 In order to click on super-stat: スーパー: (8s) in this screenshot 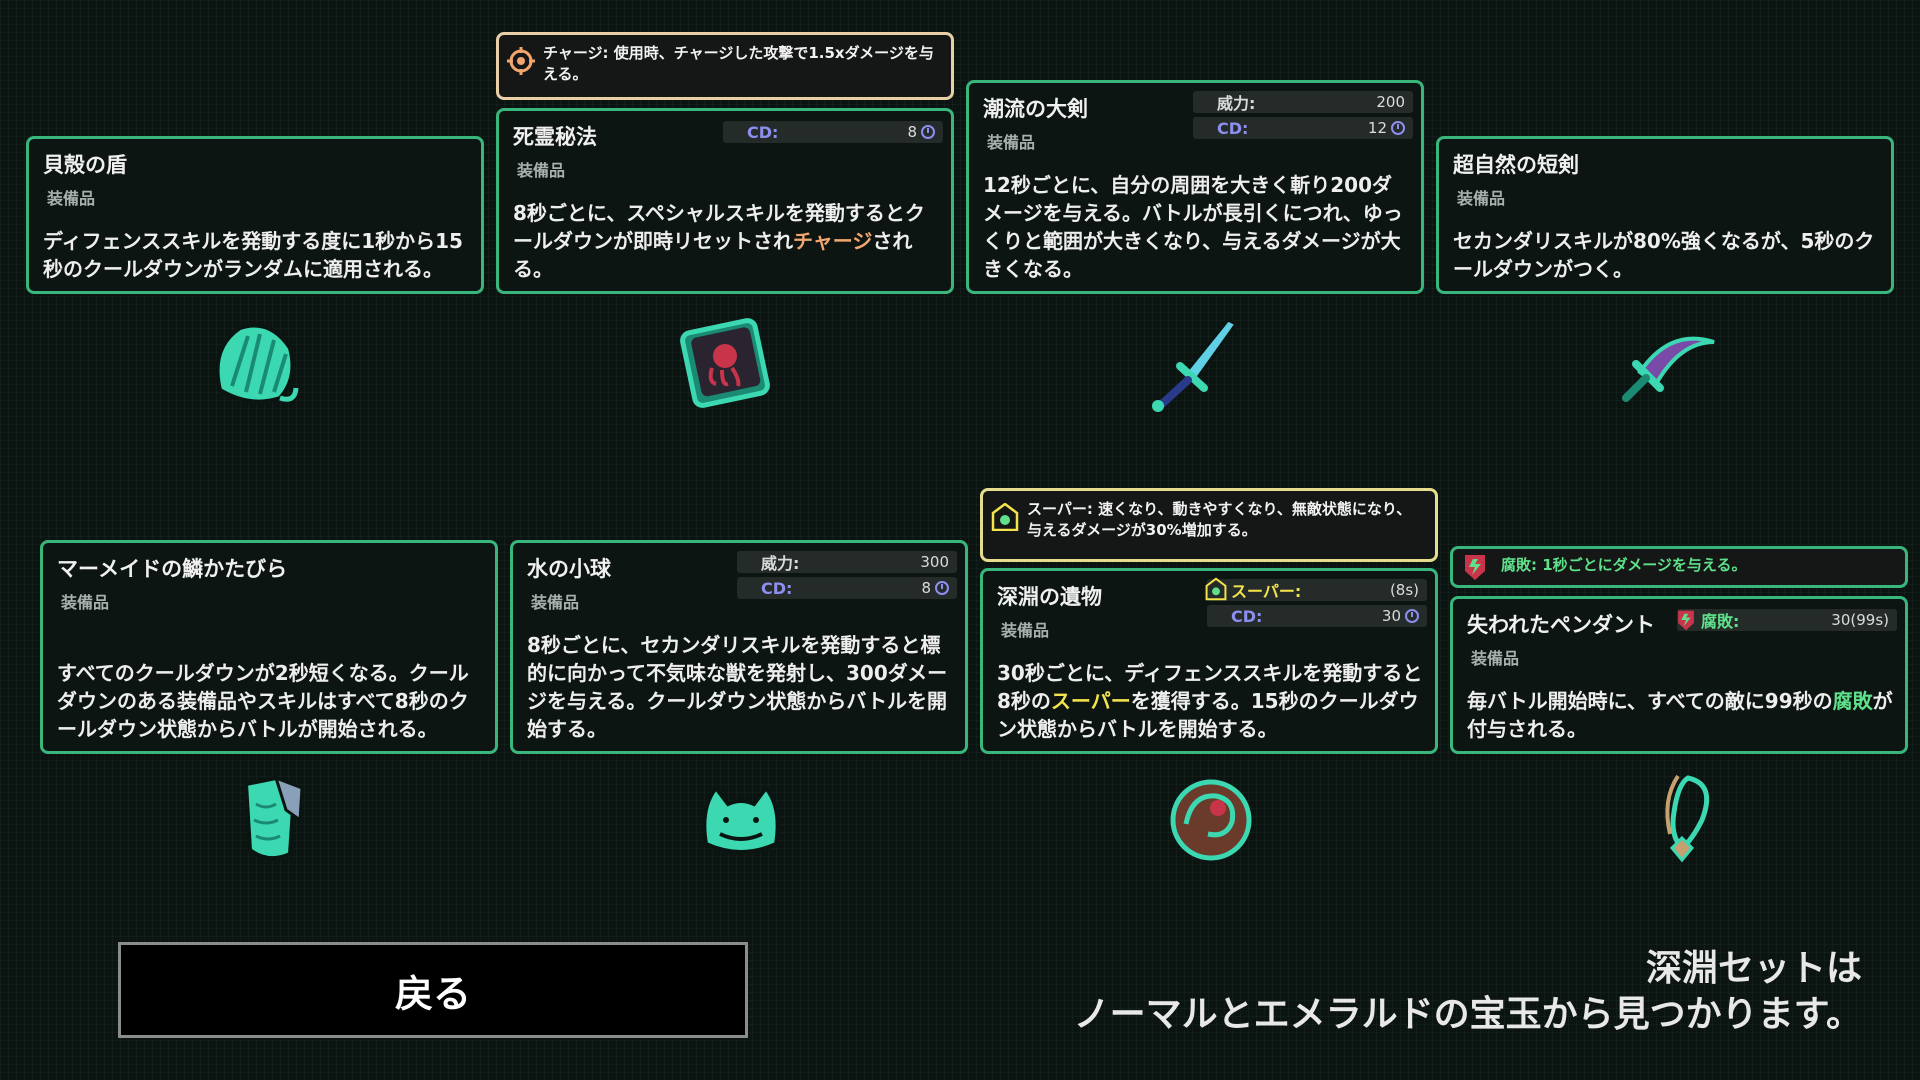, I will do `click(1316, 589)`.